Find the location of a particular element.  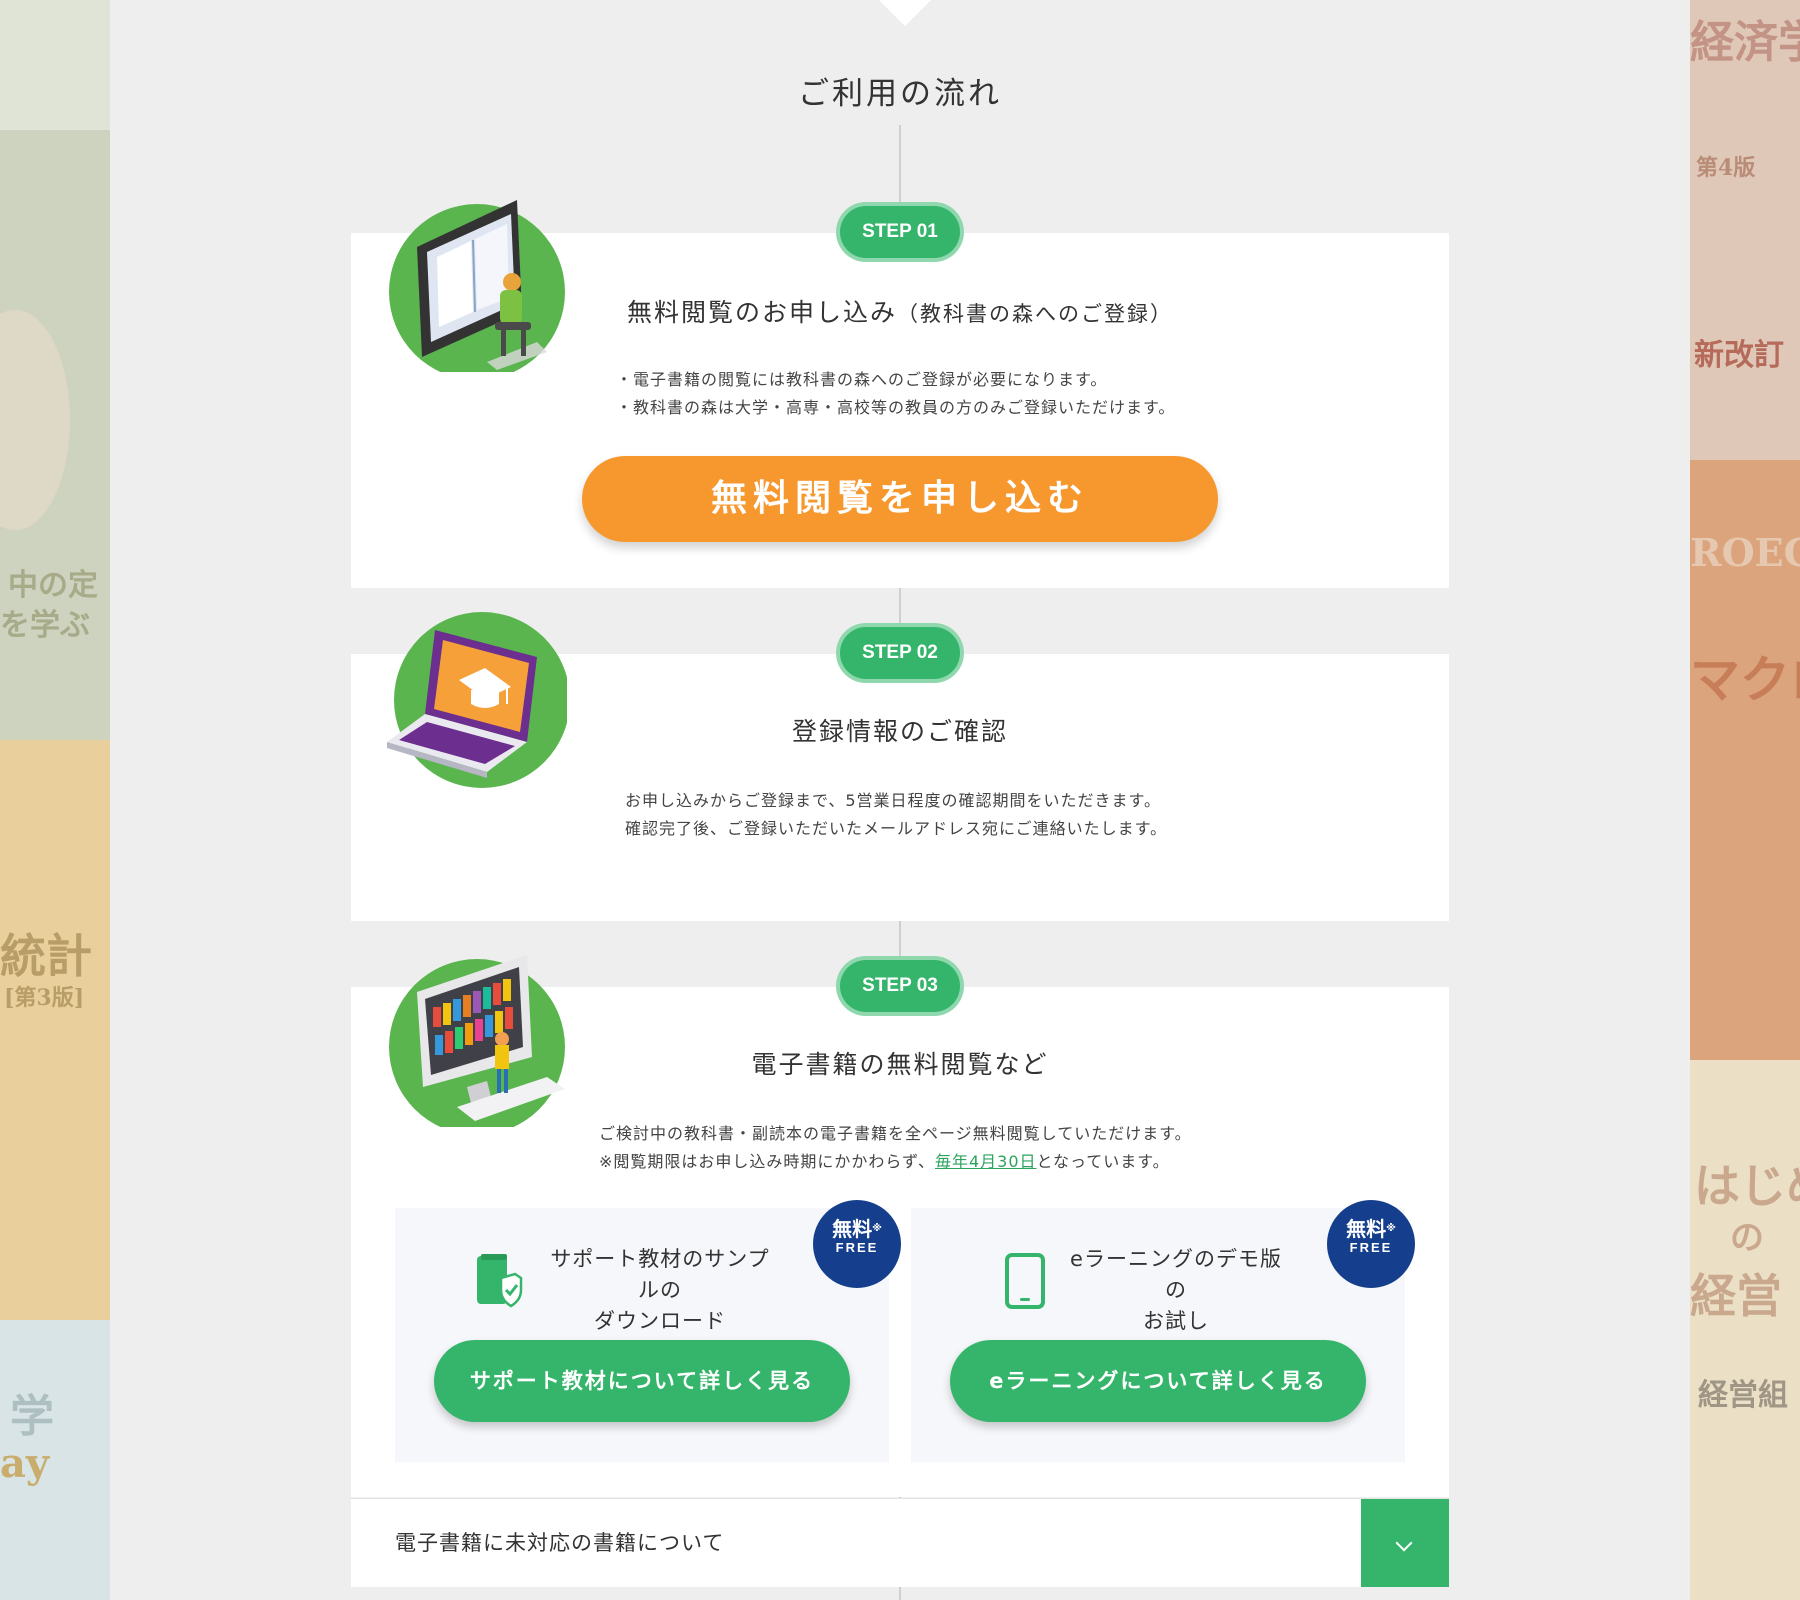

cover-title: ROECO is located at coordinates (1745, 552).